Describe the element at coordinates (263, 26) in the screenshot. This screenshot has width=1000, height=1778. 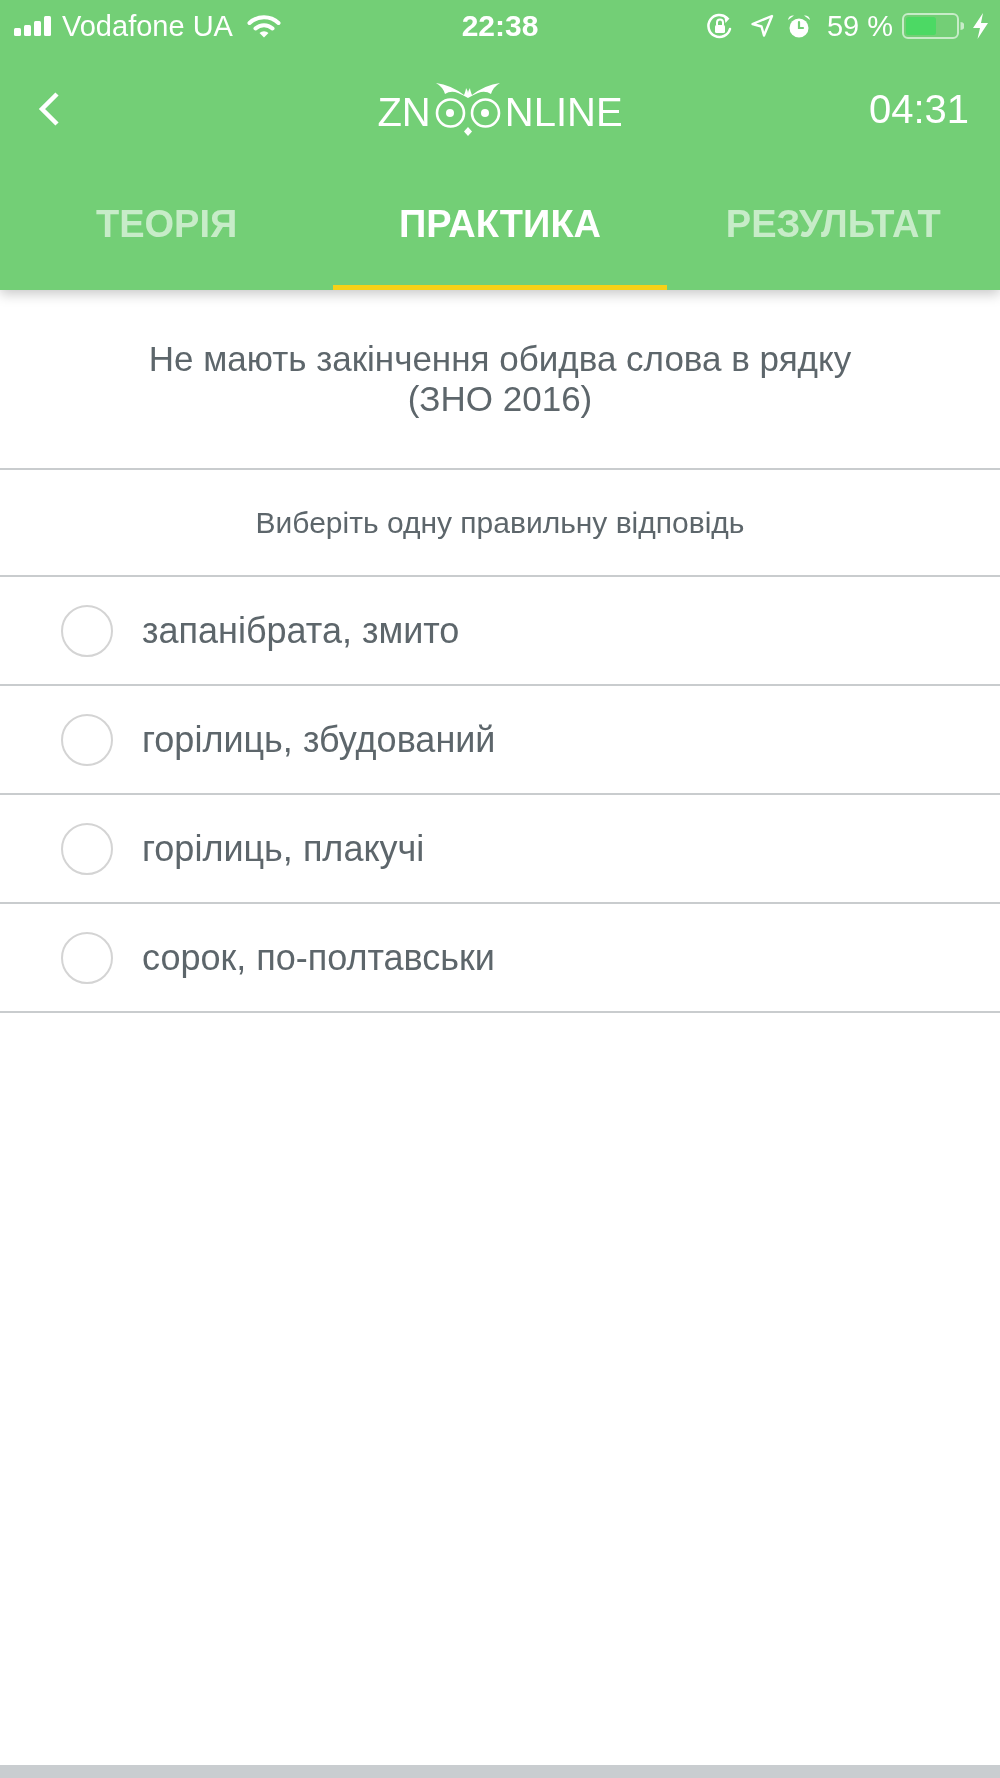
I see `wifi-icon` at that location.